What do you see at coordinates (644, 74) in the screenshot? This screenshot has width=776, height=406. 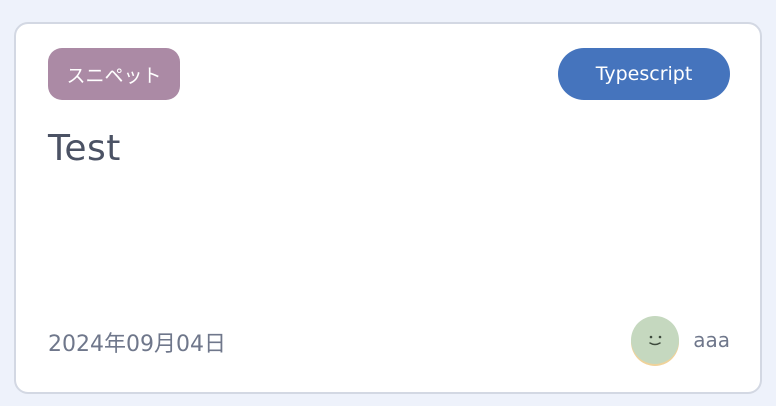 I see `language-badge: Typescript` at bounding box center [644, 74].